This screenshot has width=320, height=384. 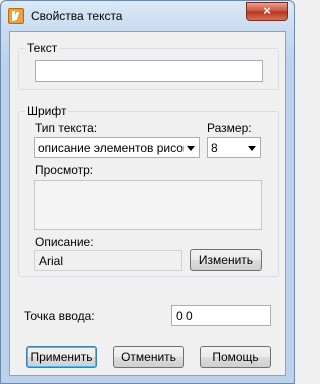 What do you see at coordinates (61, 357) in the screenshot?
I see `apply-button: Применить` at bounding box center [61, 357].